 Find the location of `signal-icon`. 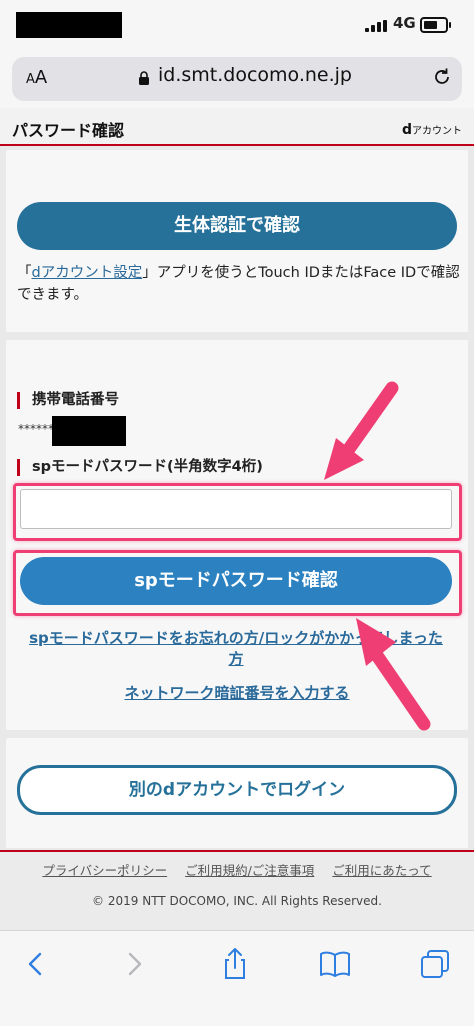

signal-icon is located at coordinates (376, 26).